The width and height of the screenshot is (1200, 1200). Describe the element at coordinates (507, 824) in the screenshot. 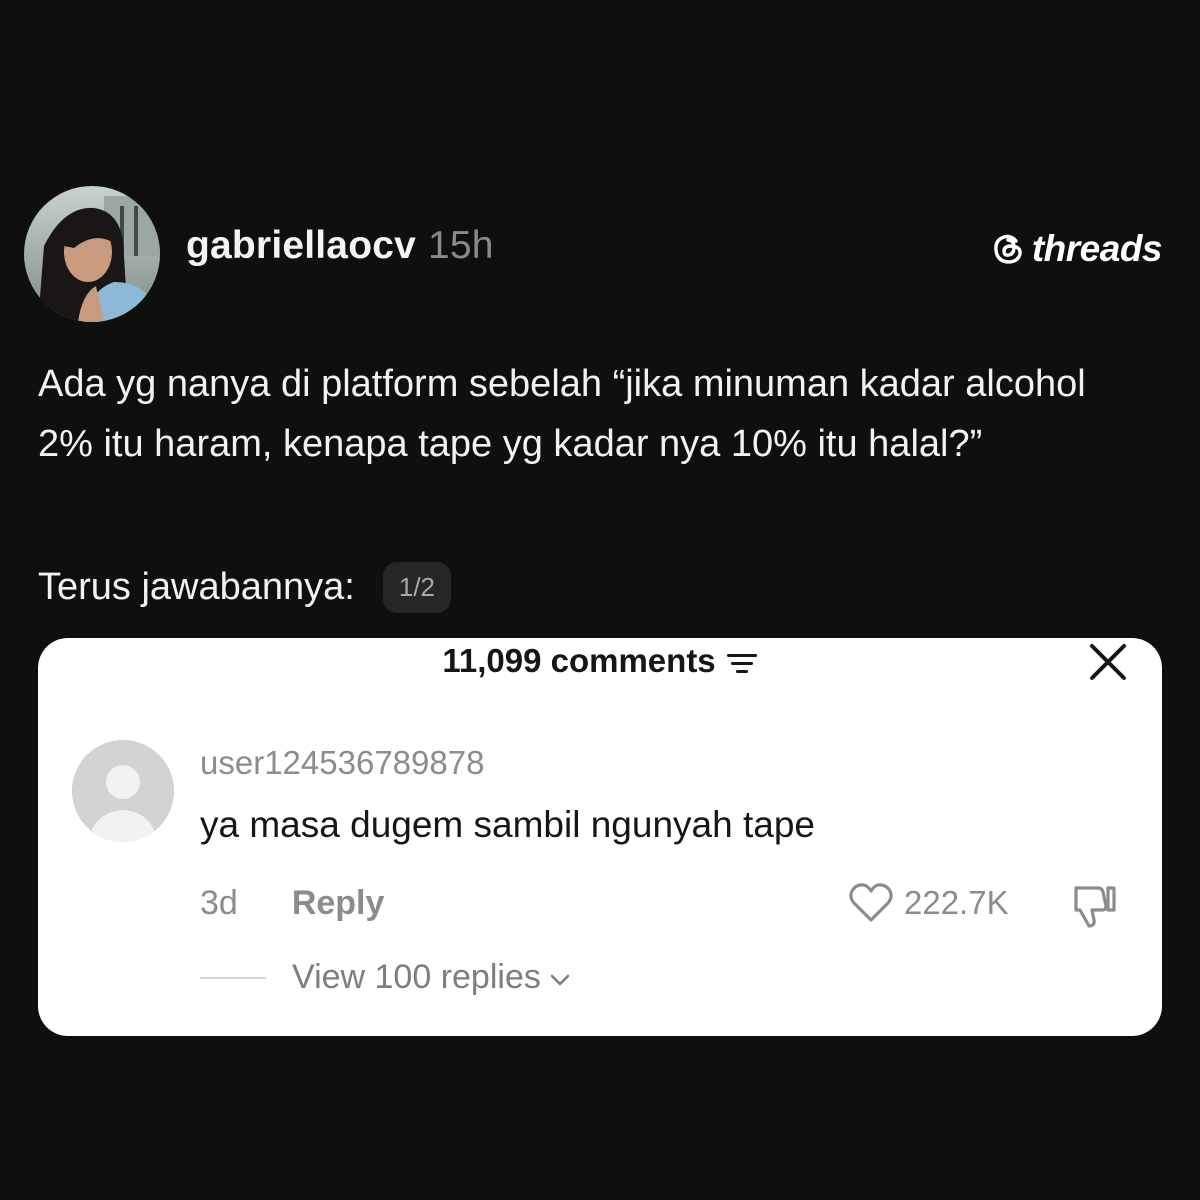

I see `comment-text: ya masa dugem sambil ngunyah tape` at that location.